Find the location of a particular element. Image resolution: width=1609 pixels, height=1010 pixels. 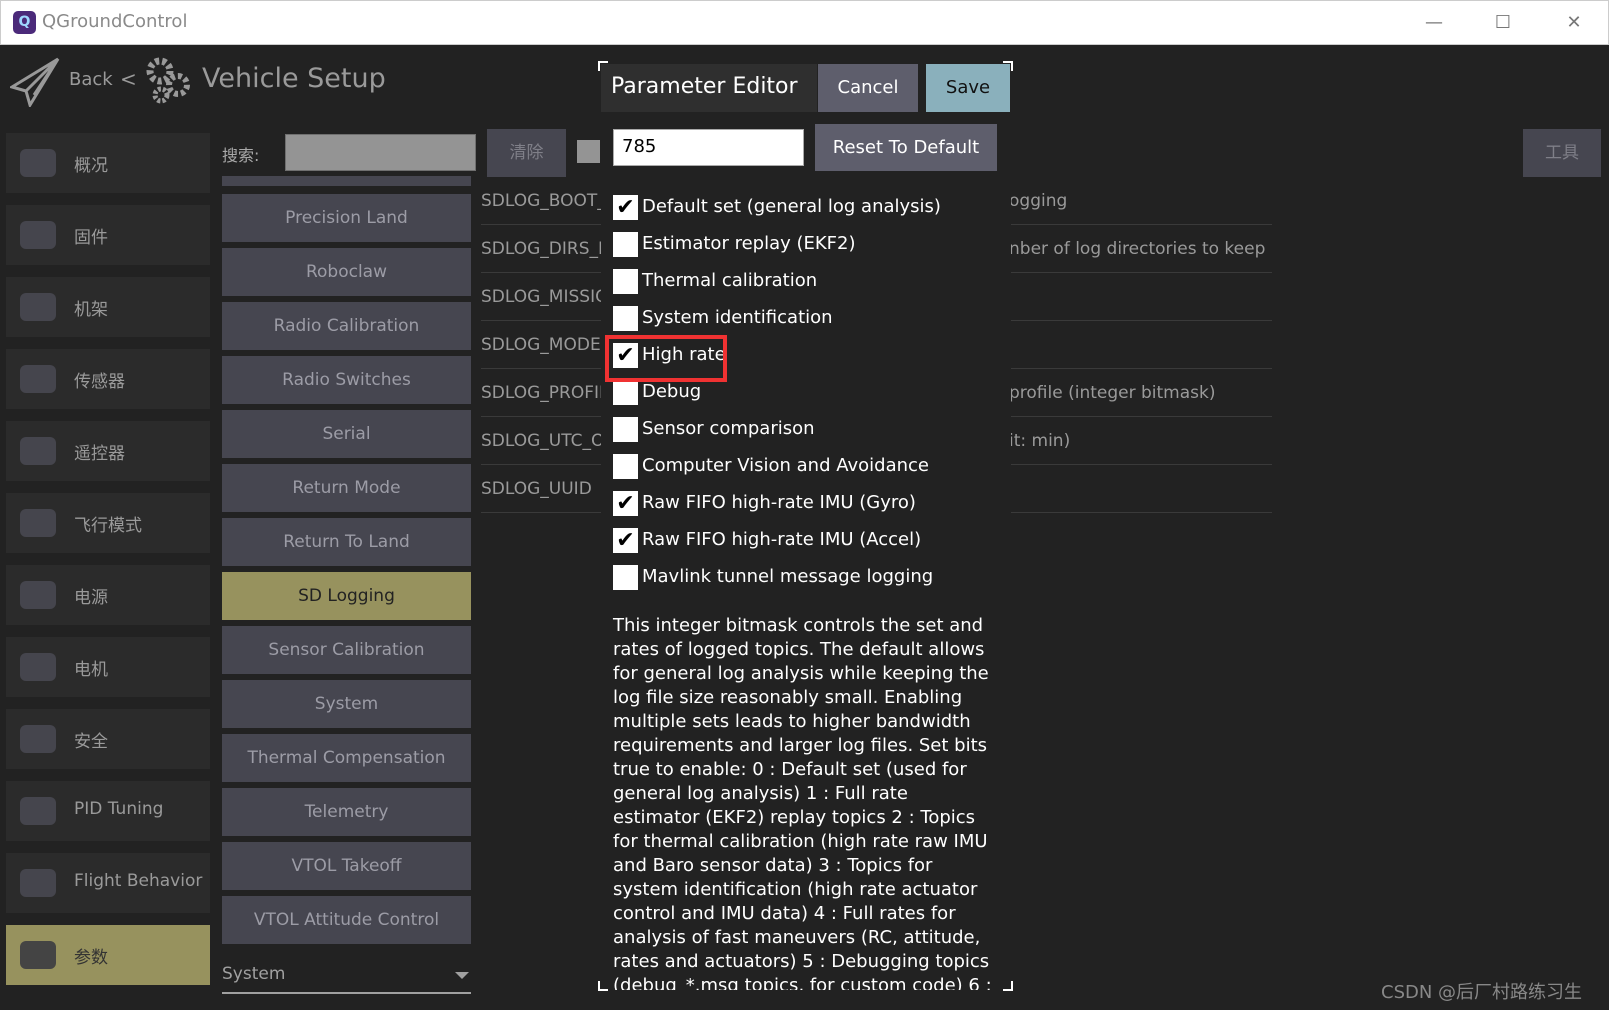

option-label: Raw FIFO high-rate IMU (Gyro) is located at coordinates (779, 502).